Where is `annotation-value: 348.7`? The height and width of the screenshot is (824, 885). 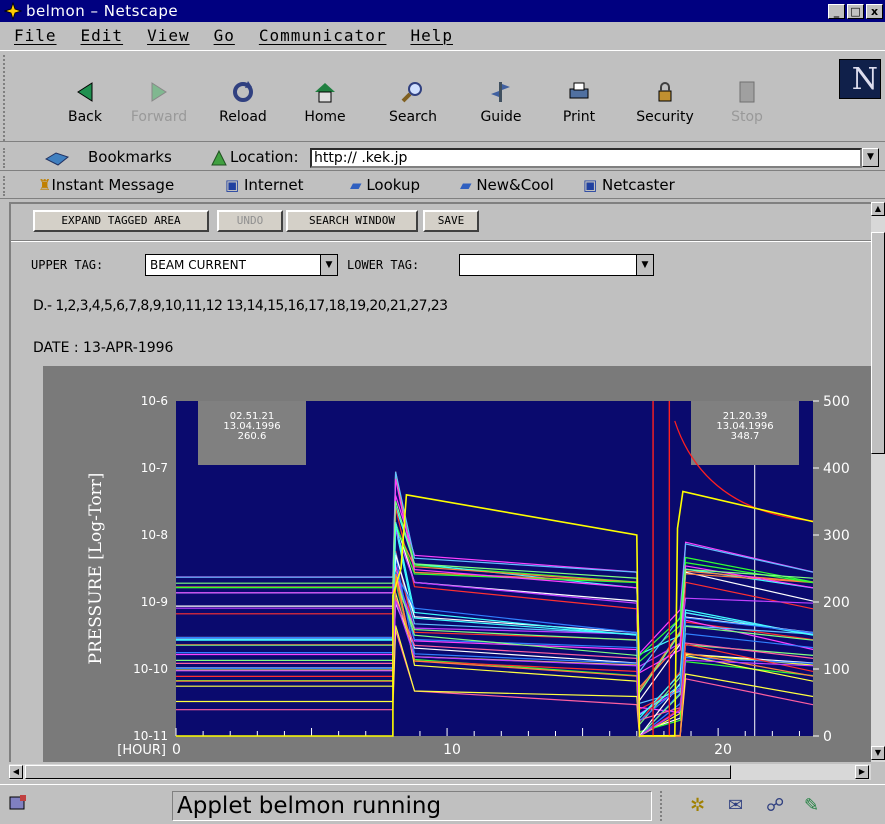
annotation-value: 348.7 is located at coordinates (745, 436).